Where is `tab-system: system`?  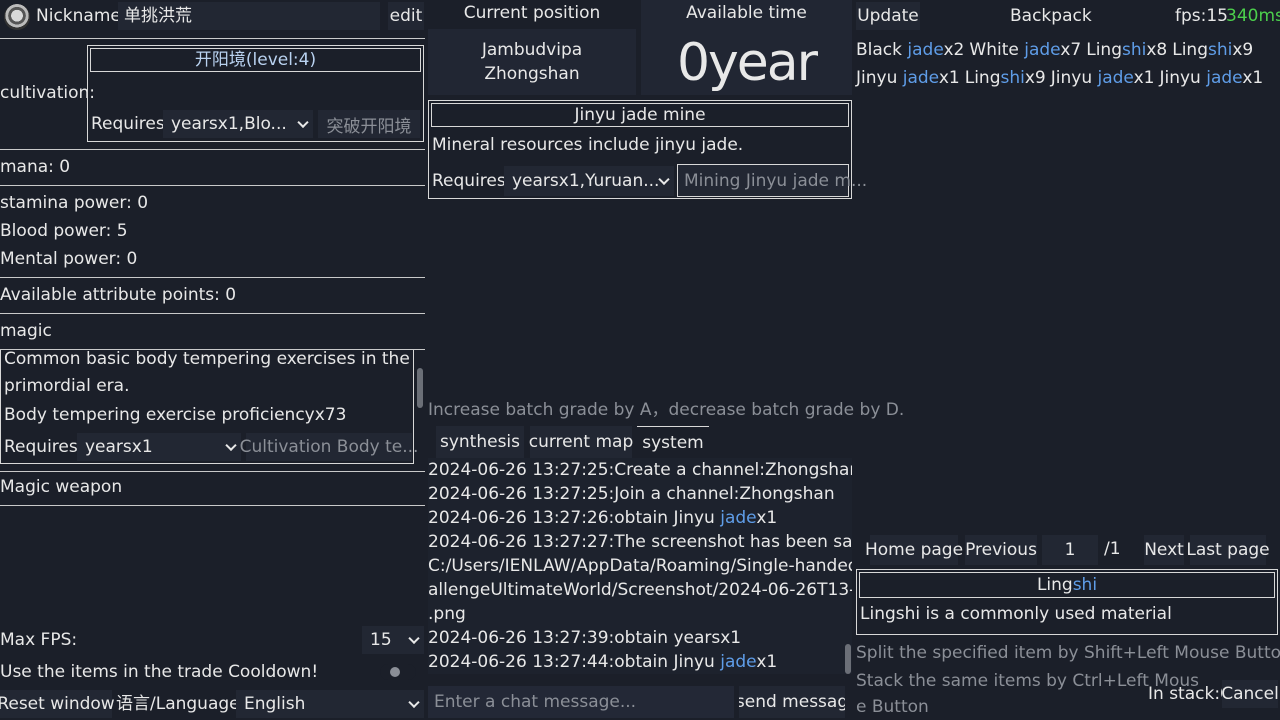
tab-system: system is located at coordinates (673, 442).